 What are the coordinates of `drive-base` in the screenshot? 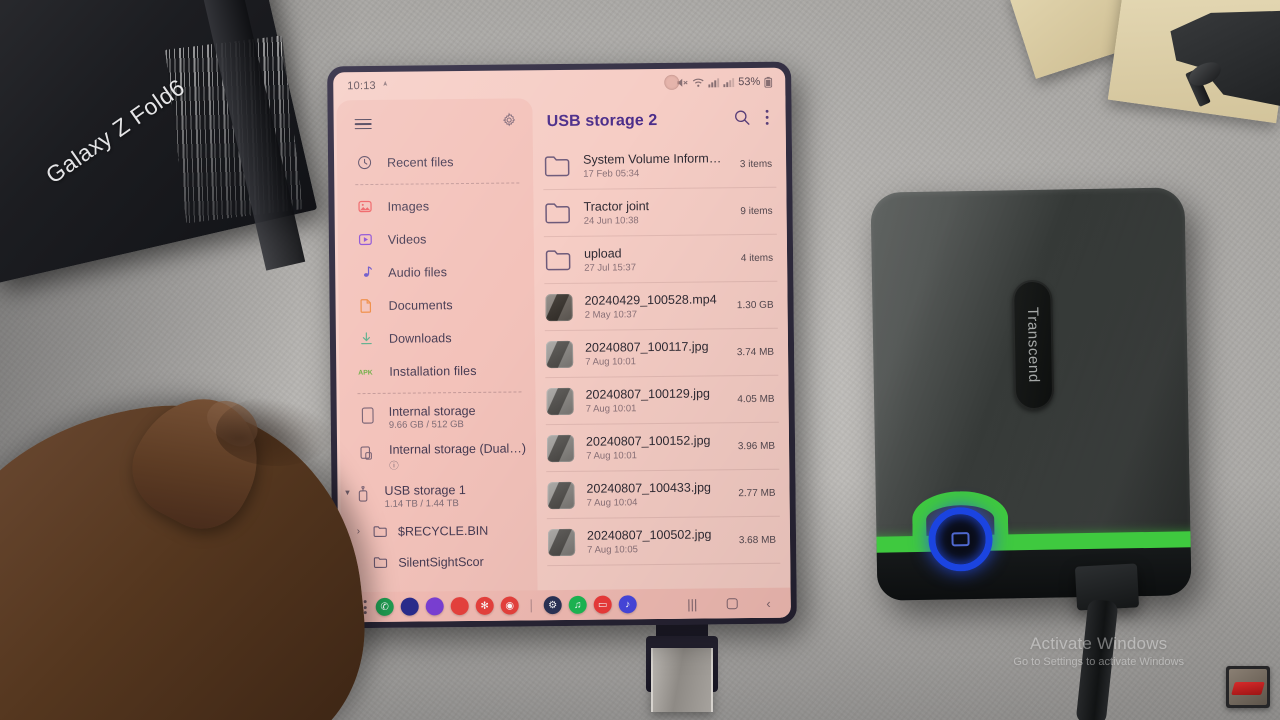 It's located at (1031, 574).